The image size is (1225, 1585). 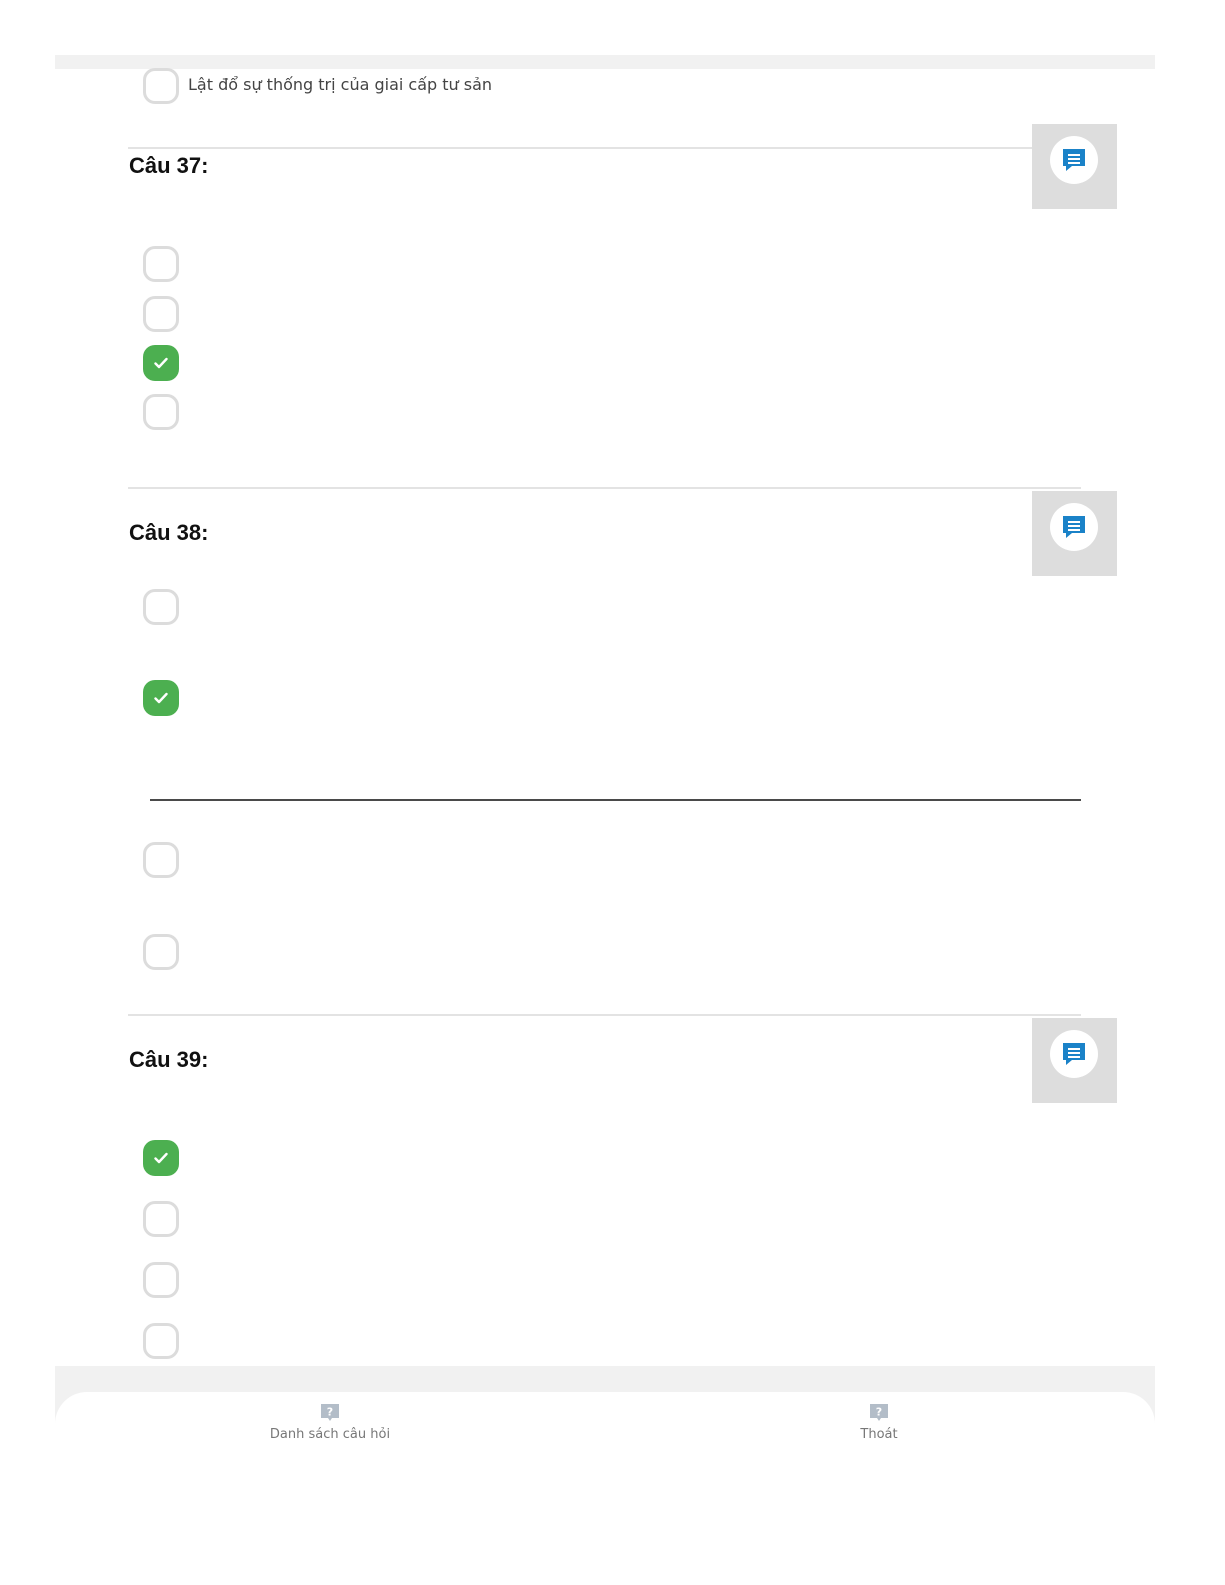 I want to click on answer-option-text: Lật đổ sự thống trị của giai cấp tư sản, so click(x=340, y=84).